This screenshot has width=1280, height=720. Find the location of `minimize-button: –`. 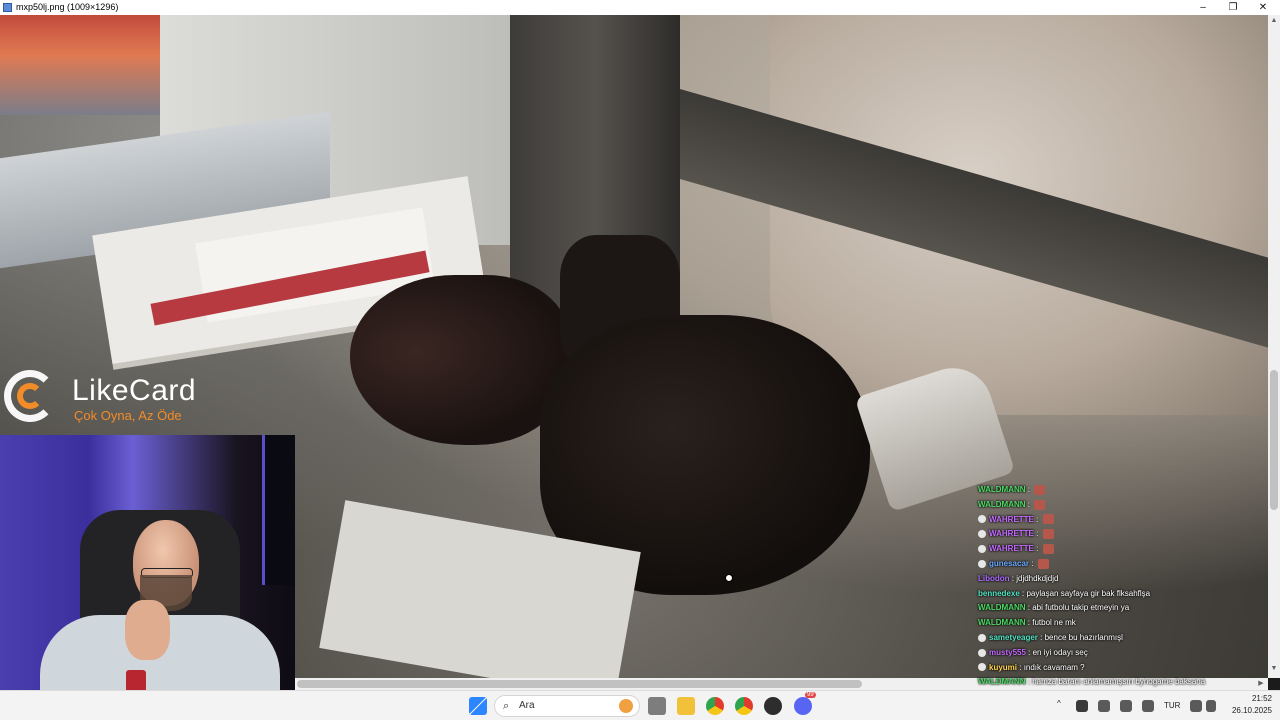

minimize-button: – is located at coordinates (1203, 7).